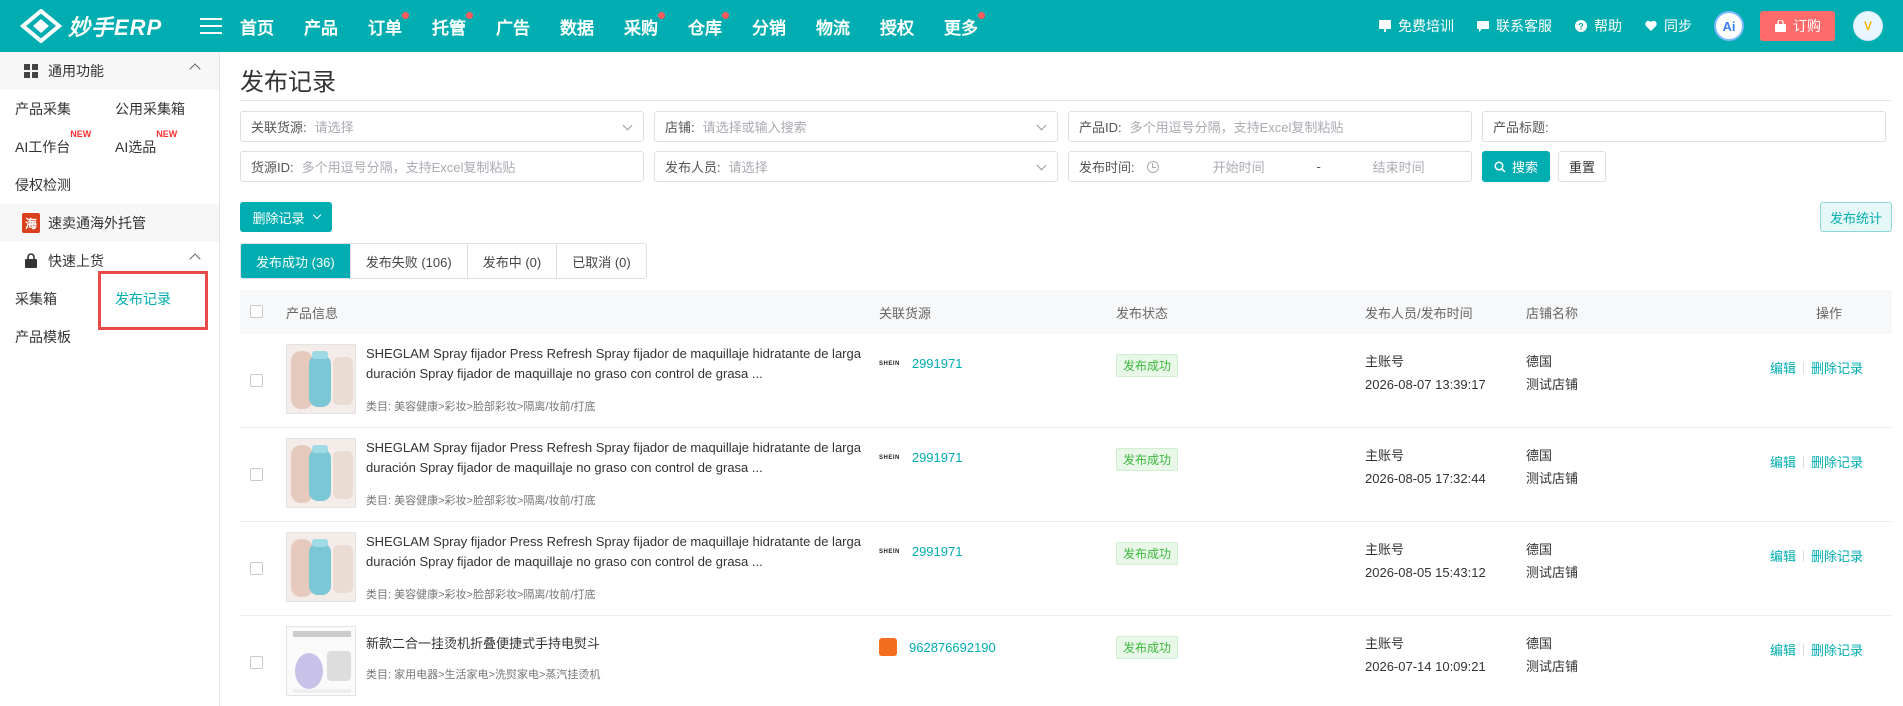 Image resolution: width=1903 pixels, height=706 pixels. What do you see at coordinates (1598, 26) in the screenshot?
I see `help-link: ? 帮助` at bounding box center [1598, 26].